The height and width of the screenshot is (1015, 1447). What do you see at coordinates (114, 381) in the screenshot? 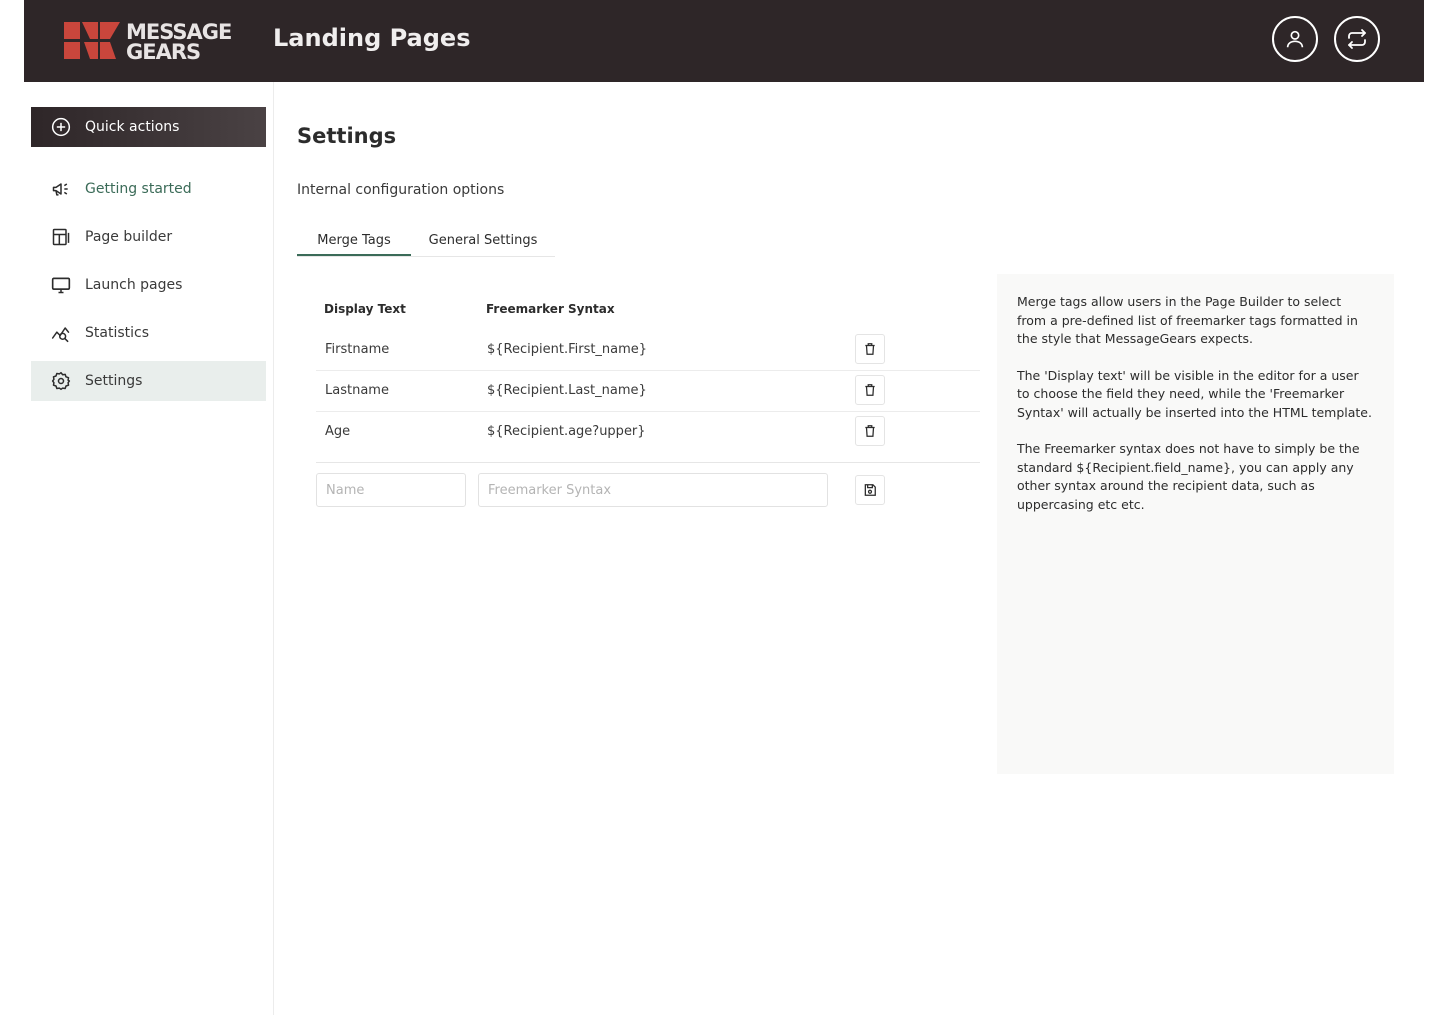
I see `sidebar-item-label: Settings` at bounding box center [114, 381].